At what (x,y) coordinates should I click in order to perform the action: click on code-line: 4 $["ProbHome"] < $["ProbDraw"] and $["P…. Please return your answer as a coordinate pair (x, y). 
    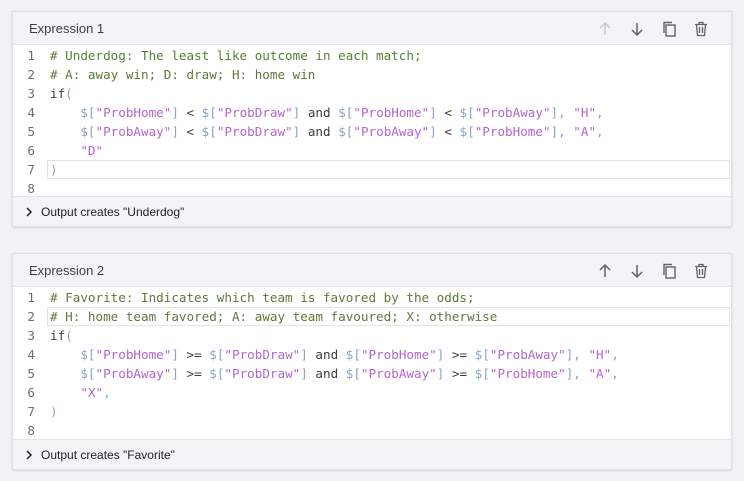
    Looking at the image, I should click on (372, 112).